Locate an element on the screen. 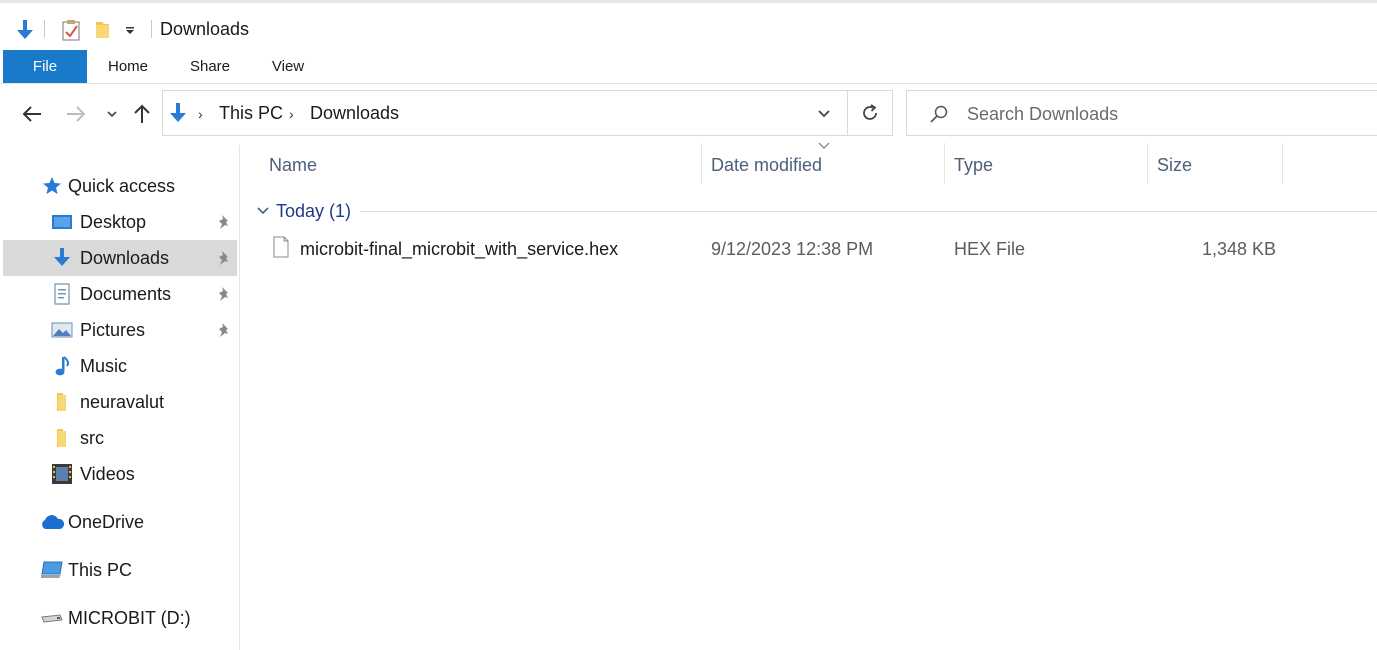 This screenshot has width=1377, height=650. up-button is located at coordinates (142, 114).